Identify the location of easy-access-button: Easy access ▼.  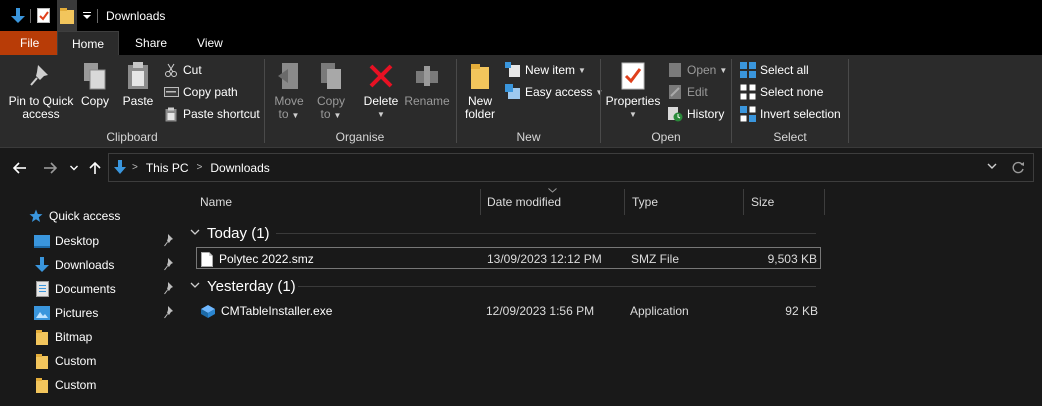
(554, 92).